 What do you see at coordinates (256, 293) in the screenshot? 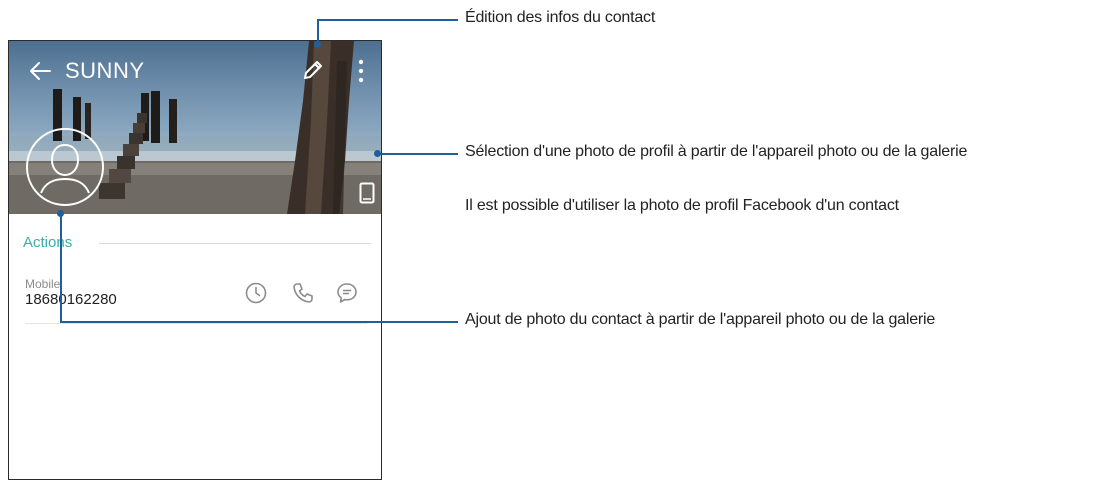
I see `clock-icon` at bounding box center [256, 293].